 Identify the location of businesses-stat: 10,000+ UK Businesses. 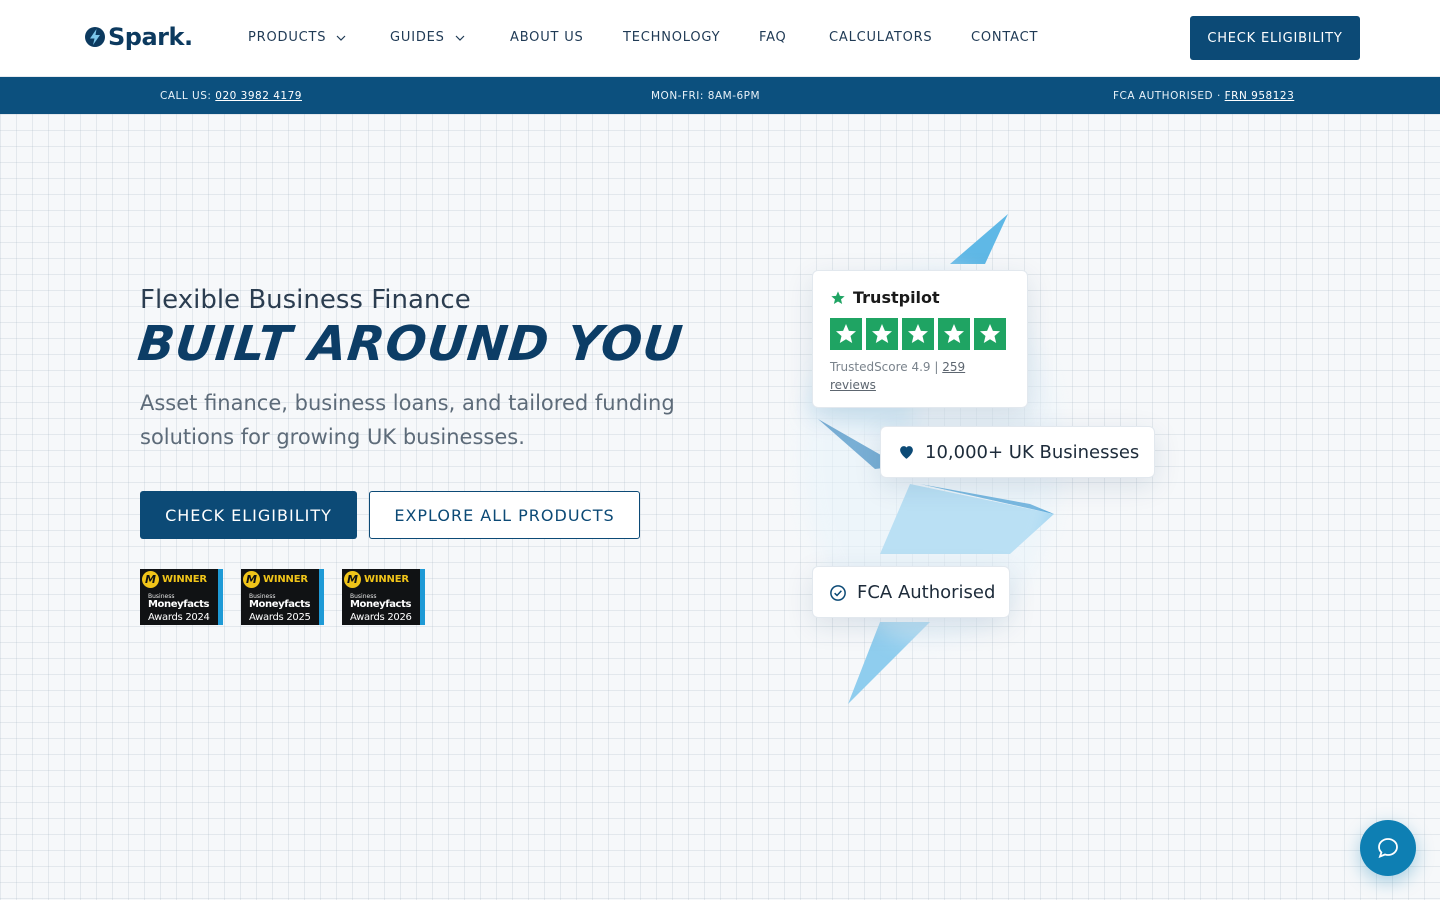
(1018, 452).